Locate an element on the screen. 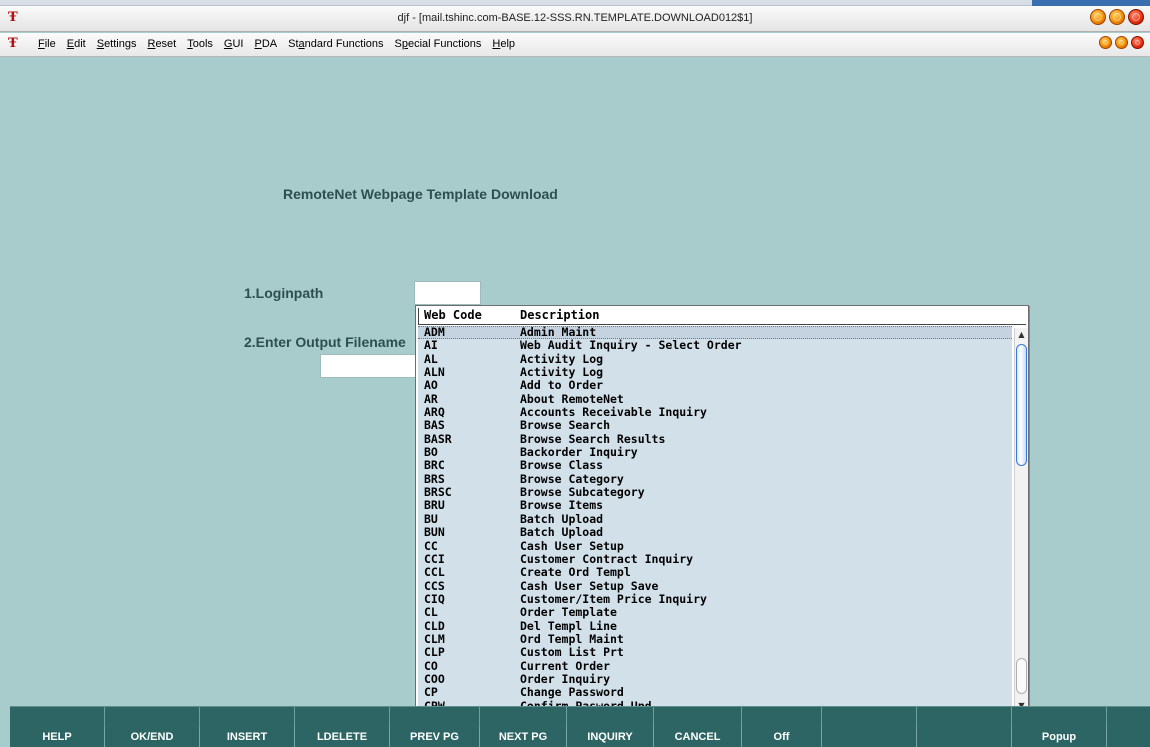  menu-item-4: Tools is located at coordinates (200, 44).